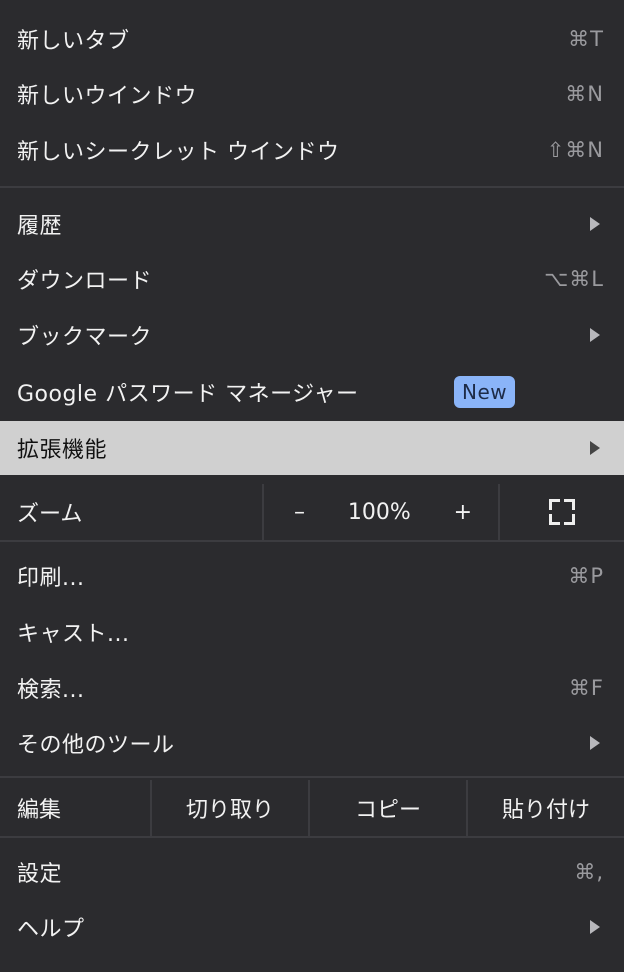 The image size is (624, 972). I want to click on fullscreen-button, so click(562, 512).